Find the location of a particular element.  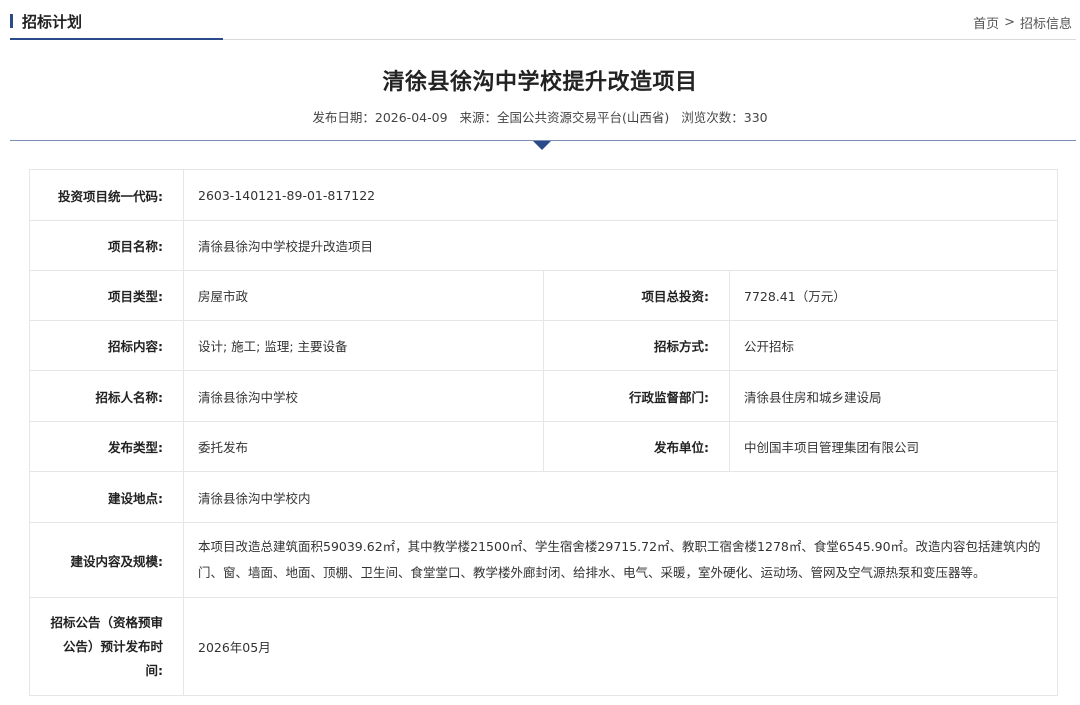

announce-time-value: 2026年05月 is located at coordinates (620, 646).